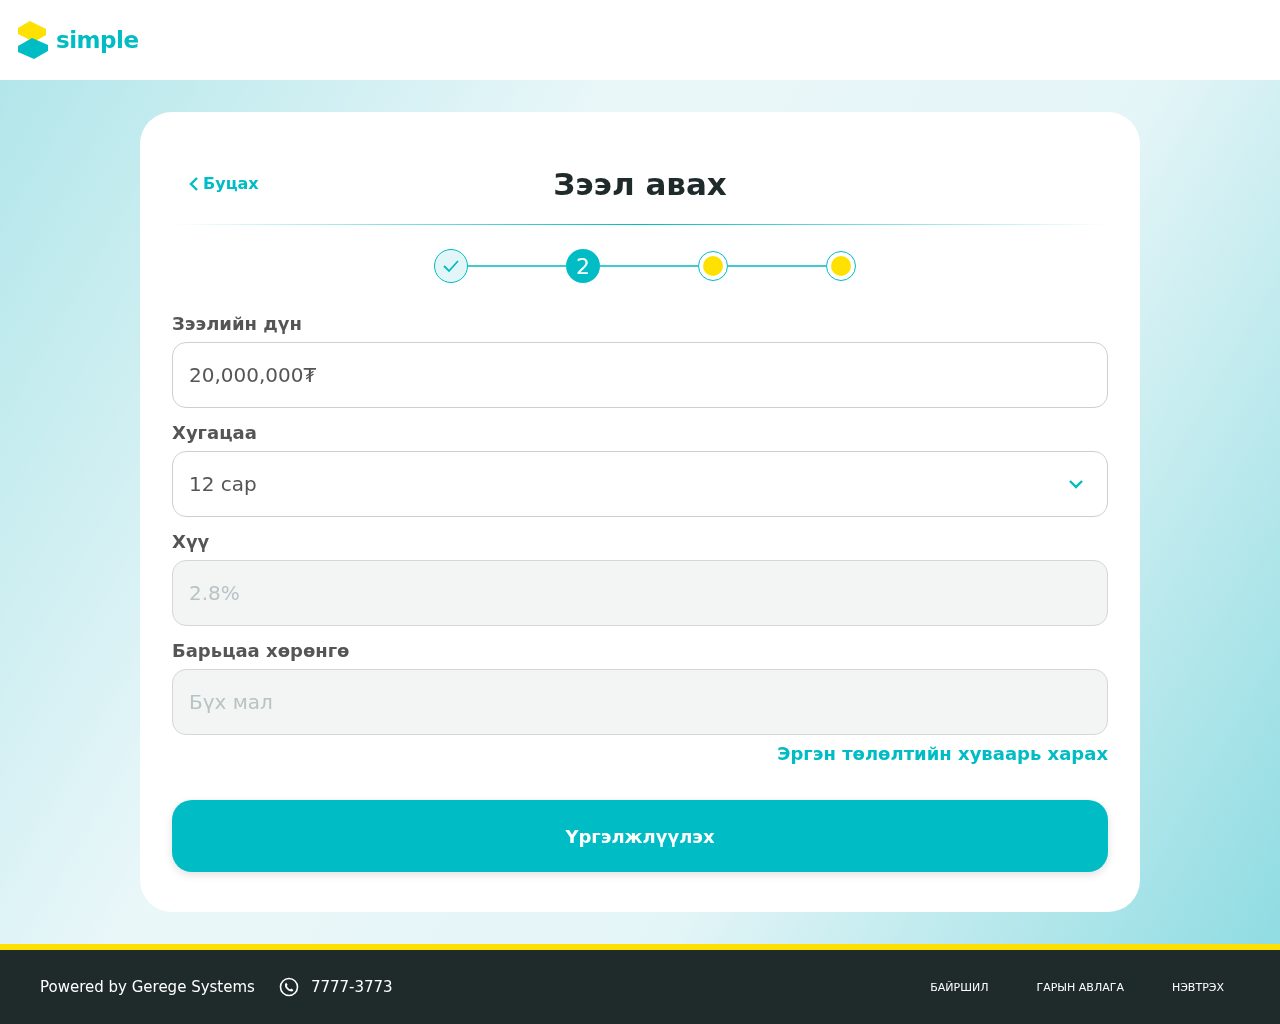 This screenshot has width=1280, height=1024. What do you see at coordinates (261, 650) in the screenshot?
I see `field-label: Барьцаа хөрөнгө` at bounding box center [261, 650].